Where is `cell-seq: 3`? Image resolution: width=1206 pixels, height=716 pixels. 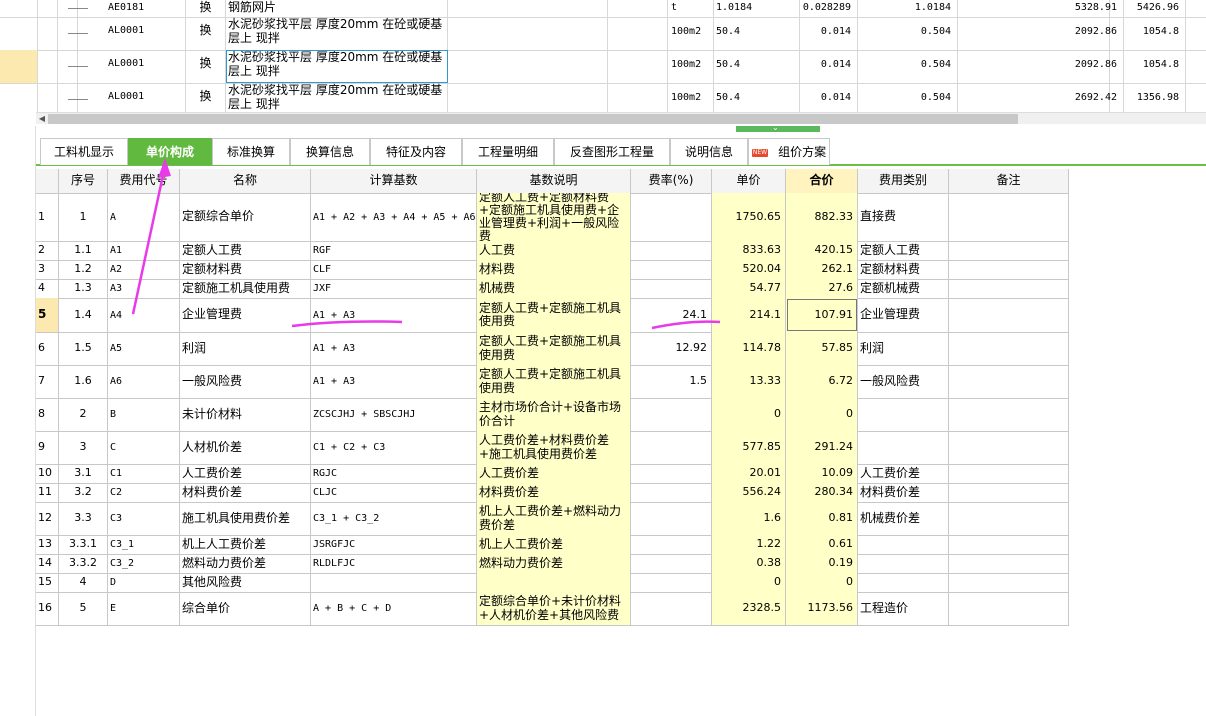
cell-seq: 3 is located at coordinates (83, 447).